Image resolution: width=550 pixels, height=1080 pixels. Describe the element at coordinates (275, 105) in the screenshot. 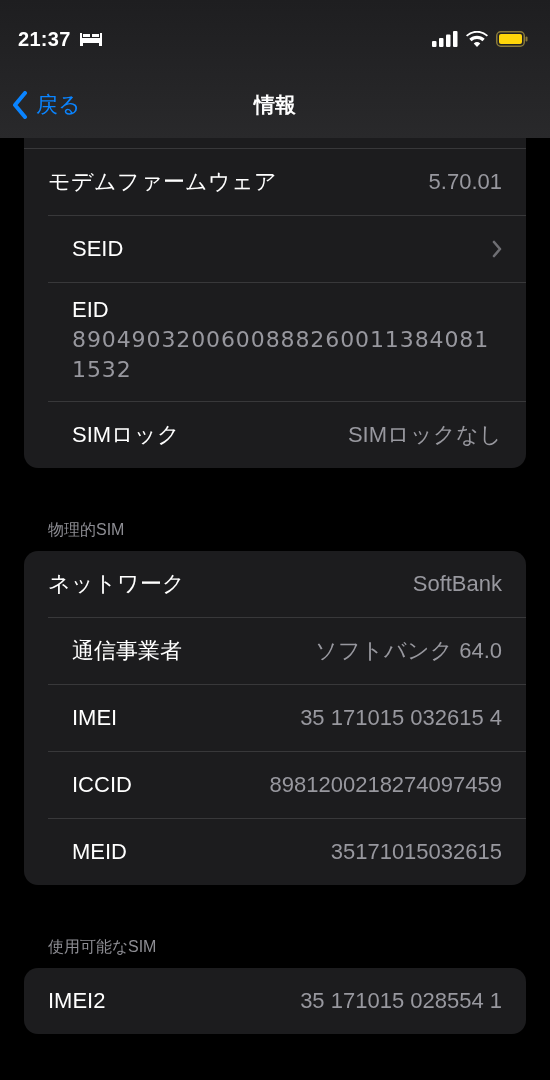

I see `page-title: 情報` at that location.